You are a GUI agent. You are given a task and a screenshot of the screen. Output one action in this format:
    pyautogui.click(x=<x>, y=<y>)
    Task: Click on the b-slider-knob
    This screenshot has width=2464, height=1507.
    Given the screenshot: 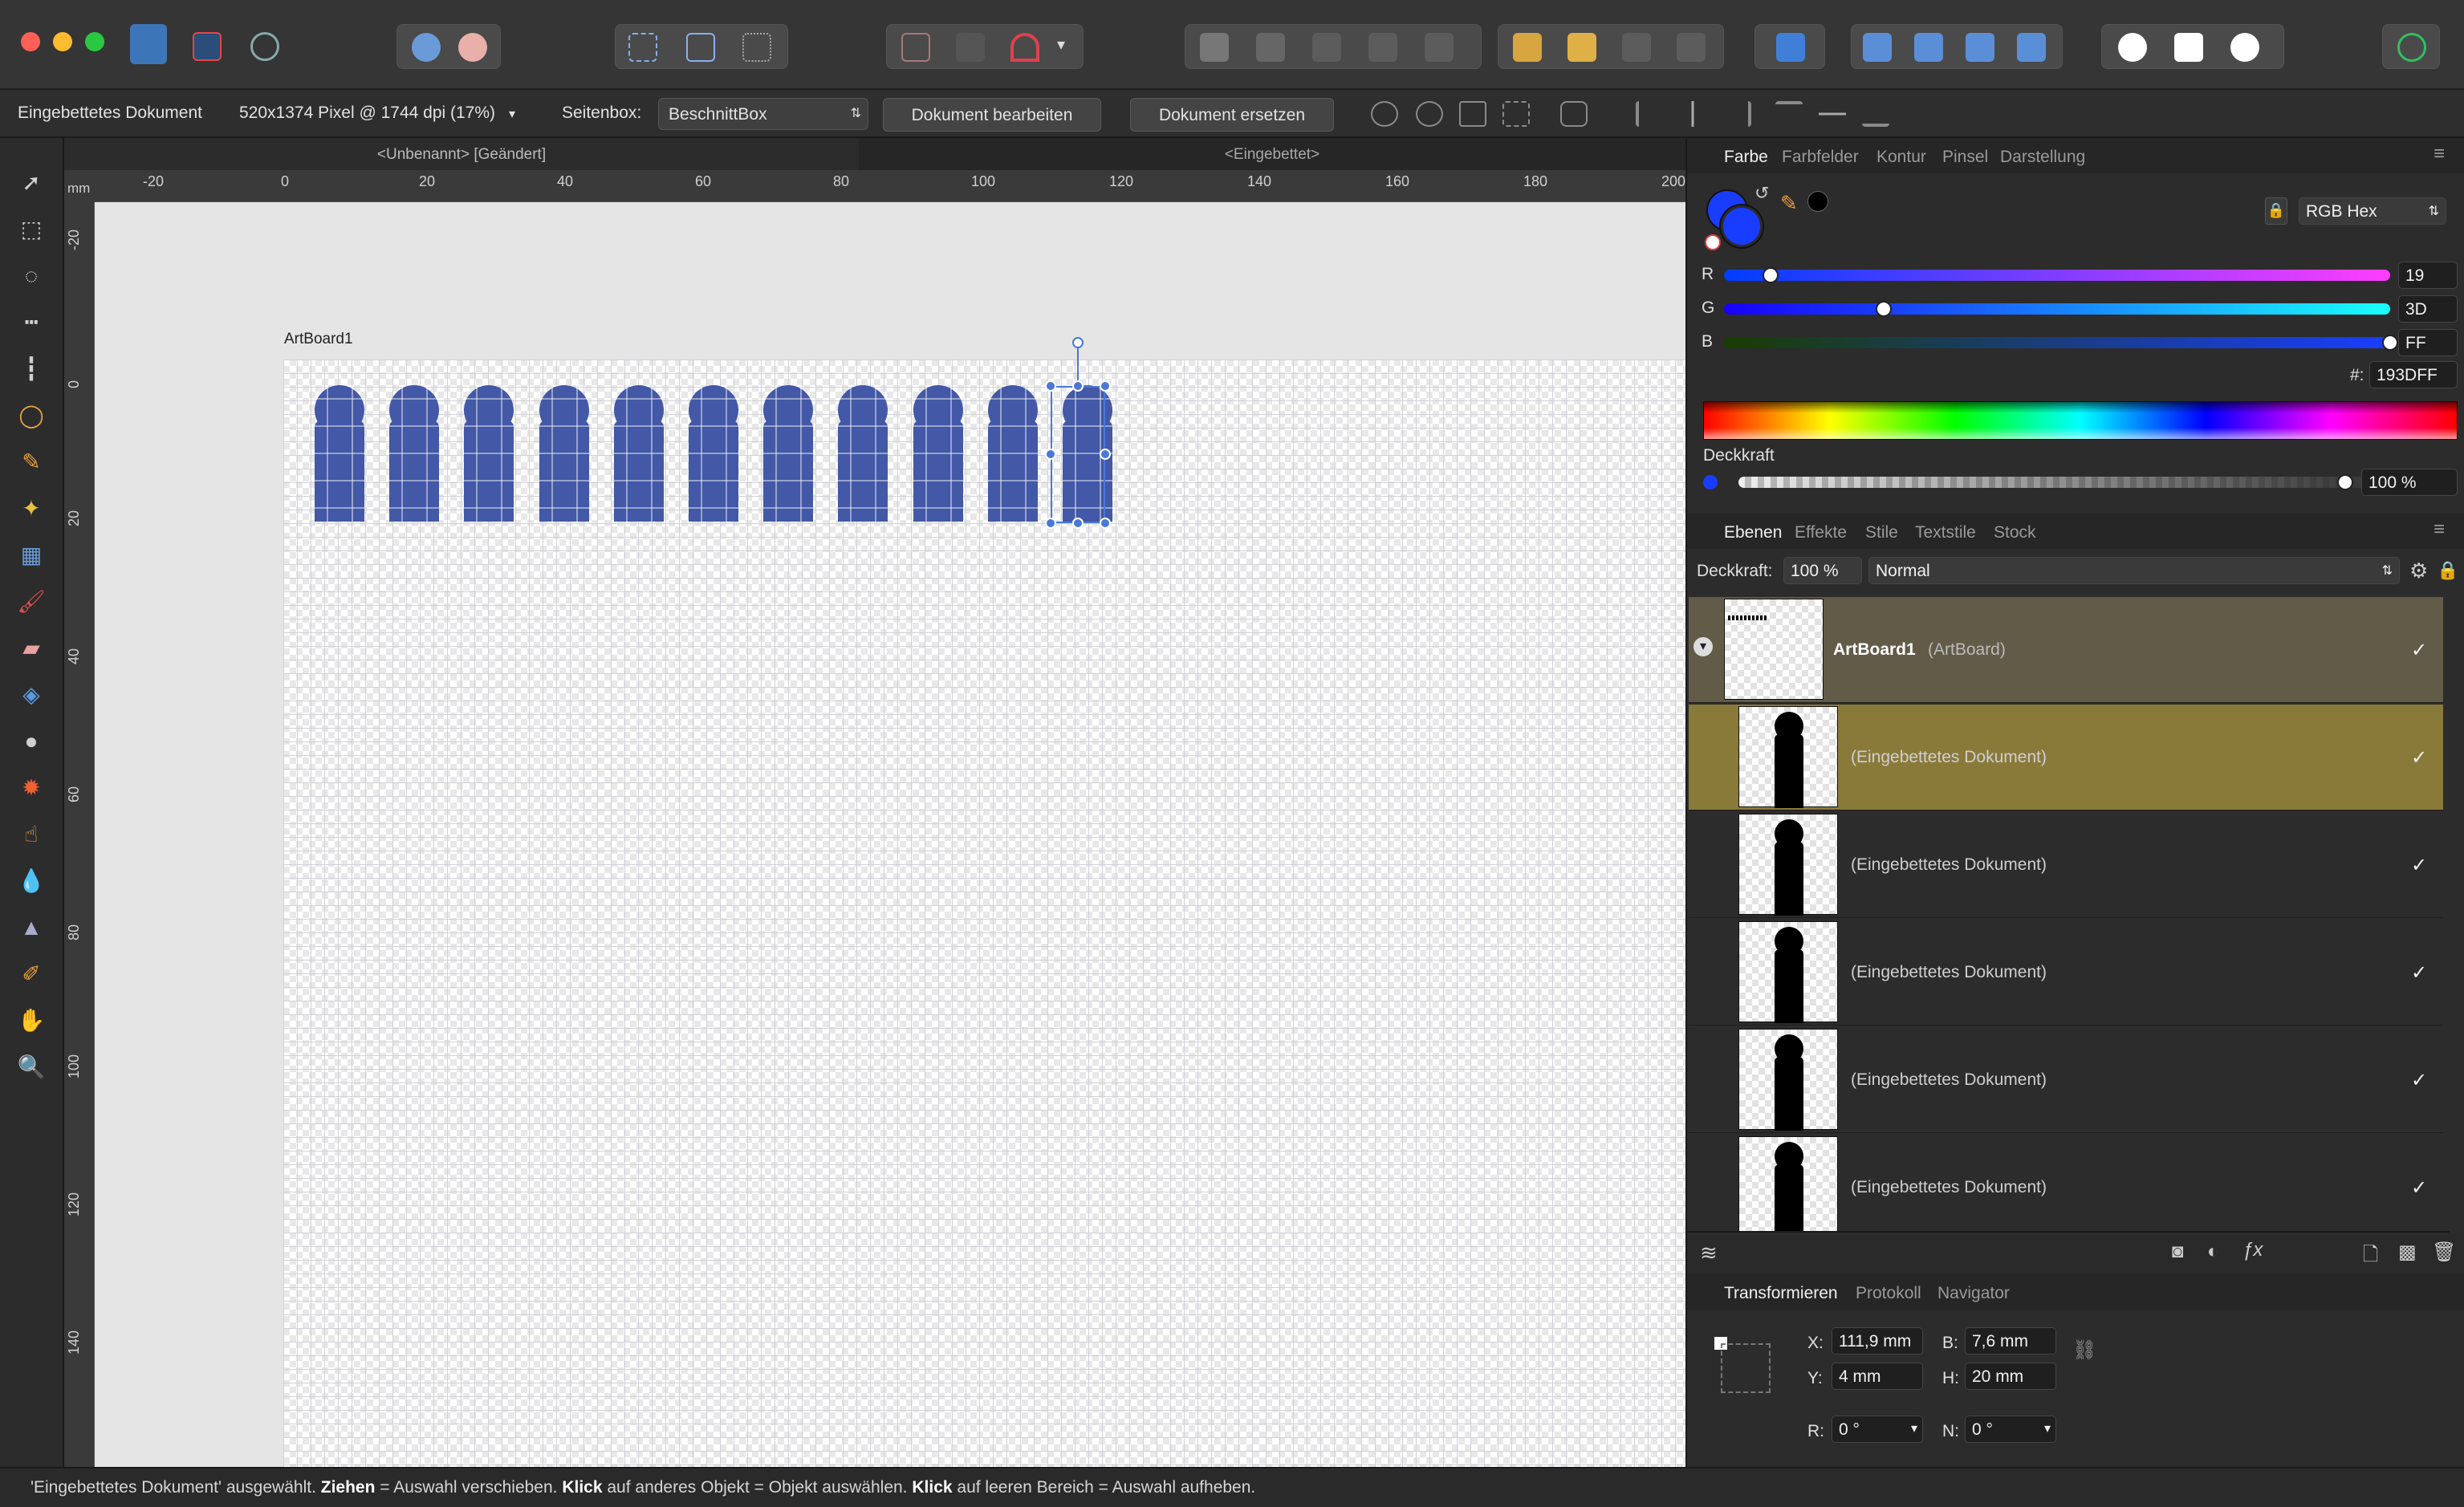 What is the action you would take?
    pyautogui.click(x=2390, y=343)
    